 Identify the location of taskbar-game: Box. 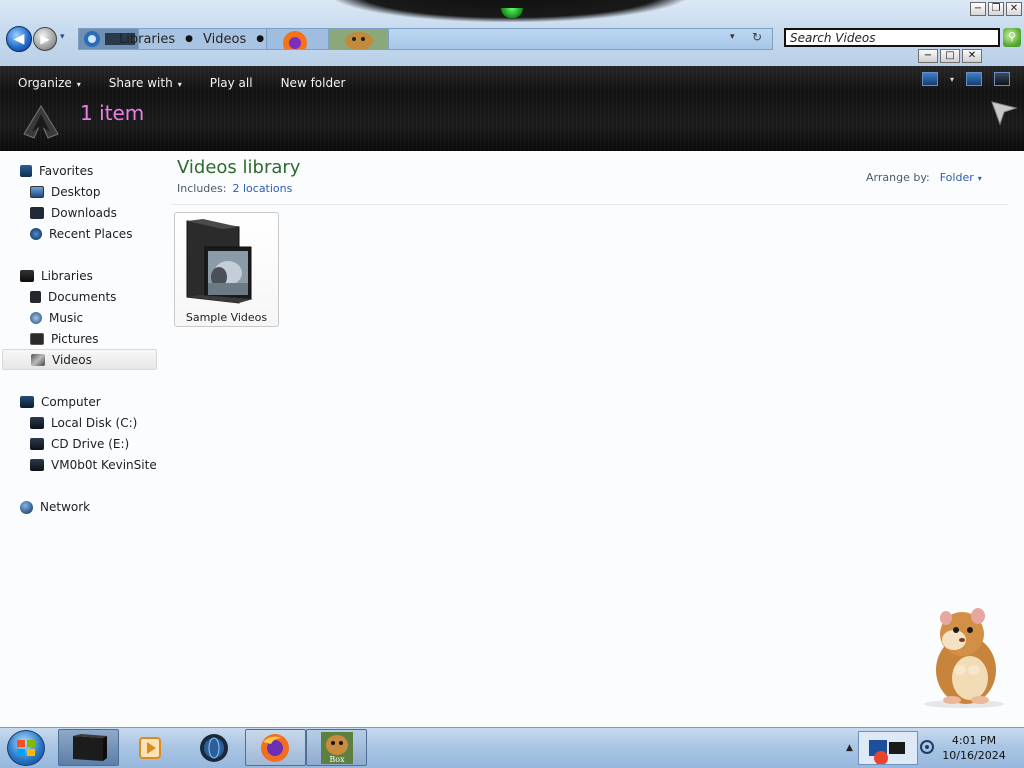
(336, 747).